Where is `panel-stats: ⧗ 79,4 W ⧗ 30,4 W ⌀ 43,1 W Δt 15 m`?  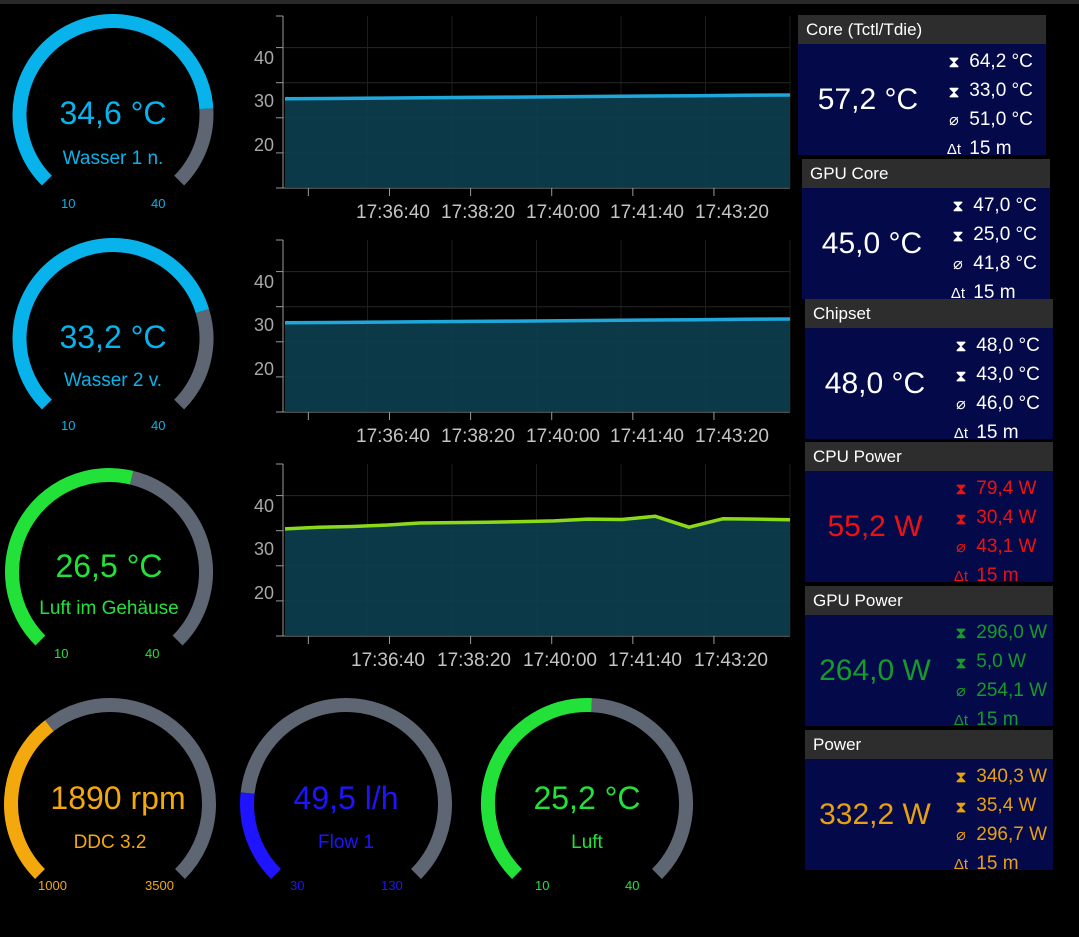 panel-stats: ⧗ 79,4 W ⧗ 30,4 W ⌀ 43,1 W Δt 15 m is located at coordinates (994, 533).